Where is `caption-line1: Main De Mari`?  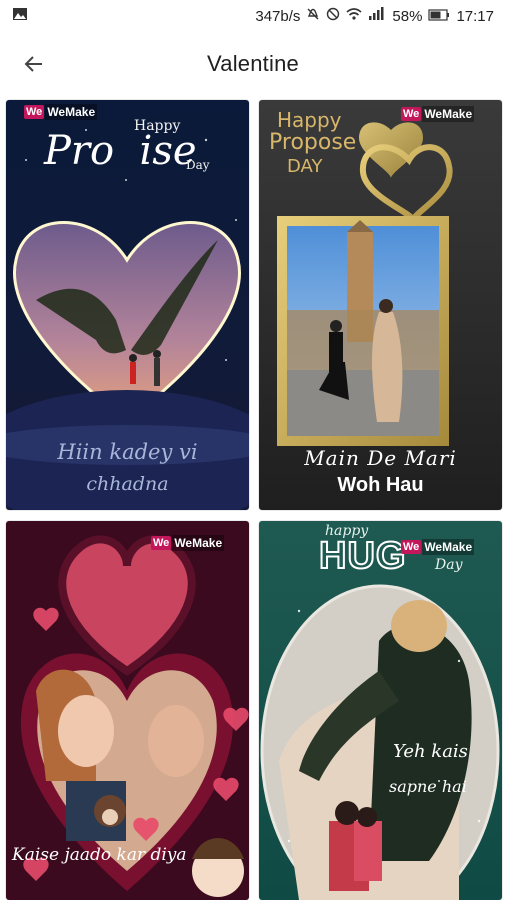 caption-line1: Main De Mari is located at coordinates (380, 458).